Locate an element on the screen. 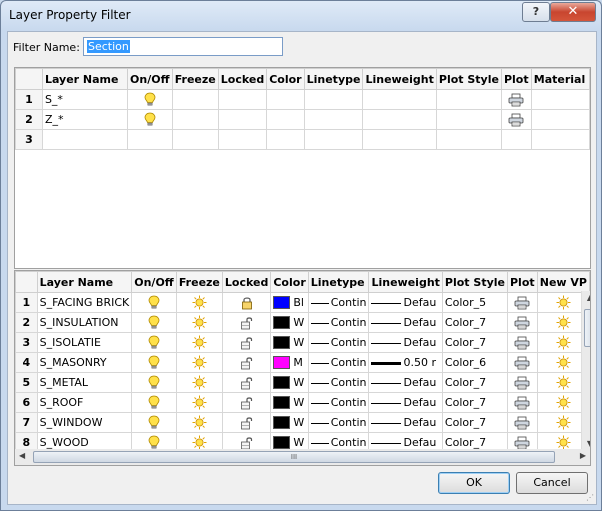 The image size is (602, 511). column-header: New VP is located at coordinates (563, 282).